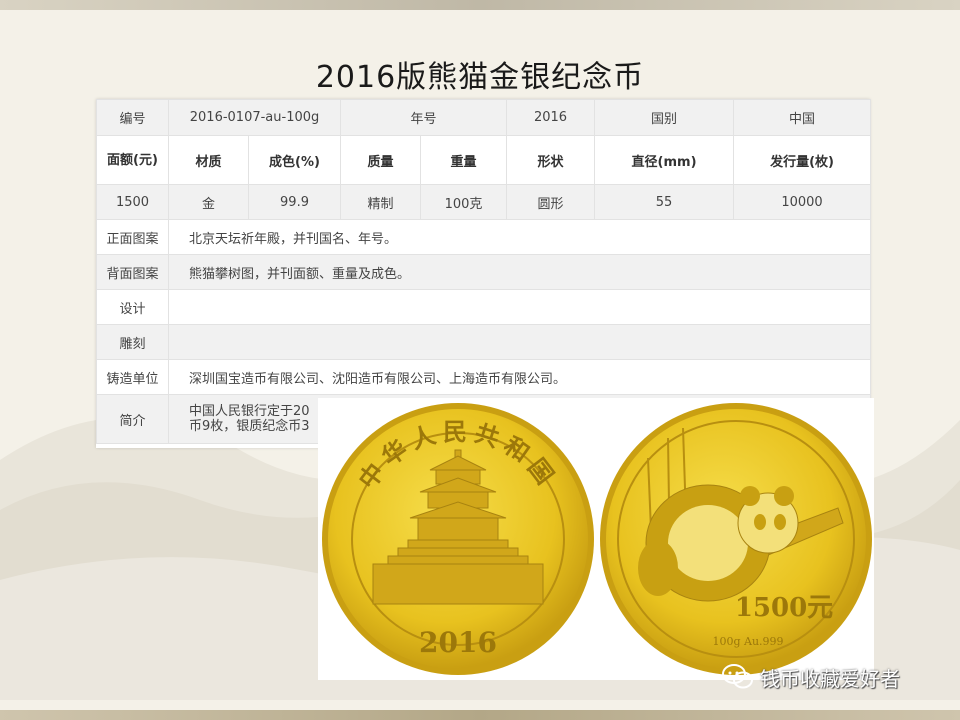  Describe the element at coordinates (464, 202) in the screenshot. I see `table-cell: 100克` at that location.